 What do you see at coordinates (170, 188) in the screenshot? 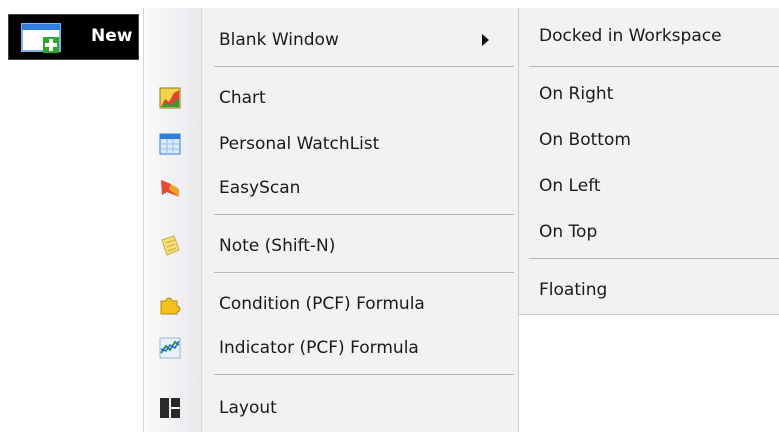
I see `easyscan-icon` at bounding box center [170, 188].